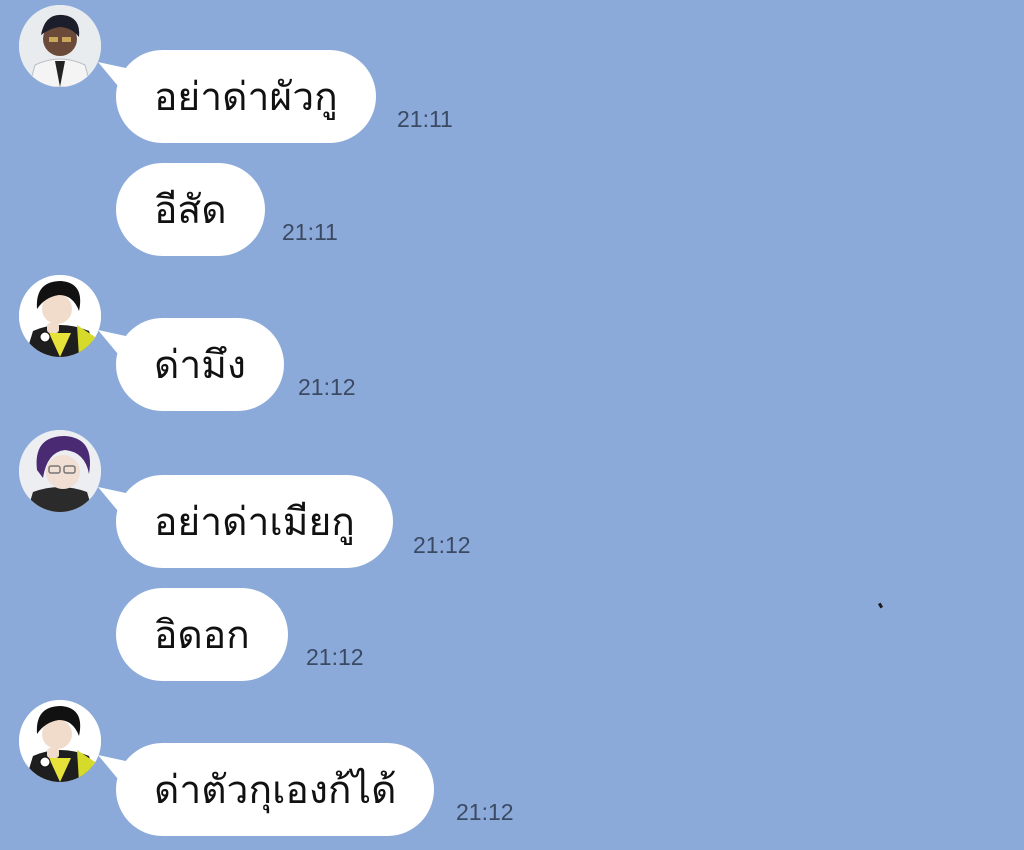 The width and height of the screenshot is (1024, 850). I want to click on message-text: อย่าด่าเมียกู, so click(254, 522).